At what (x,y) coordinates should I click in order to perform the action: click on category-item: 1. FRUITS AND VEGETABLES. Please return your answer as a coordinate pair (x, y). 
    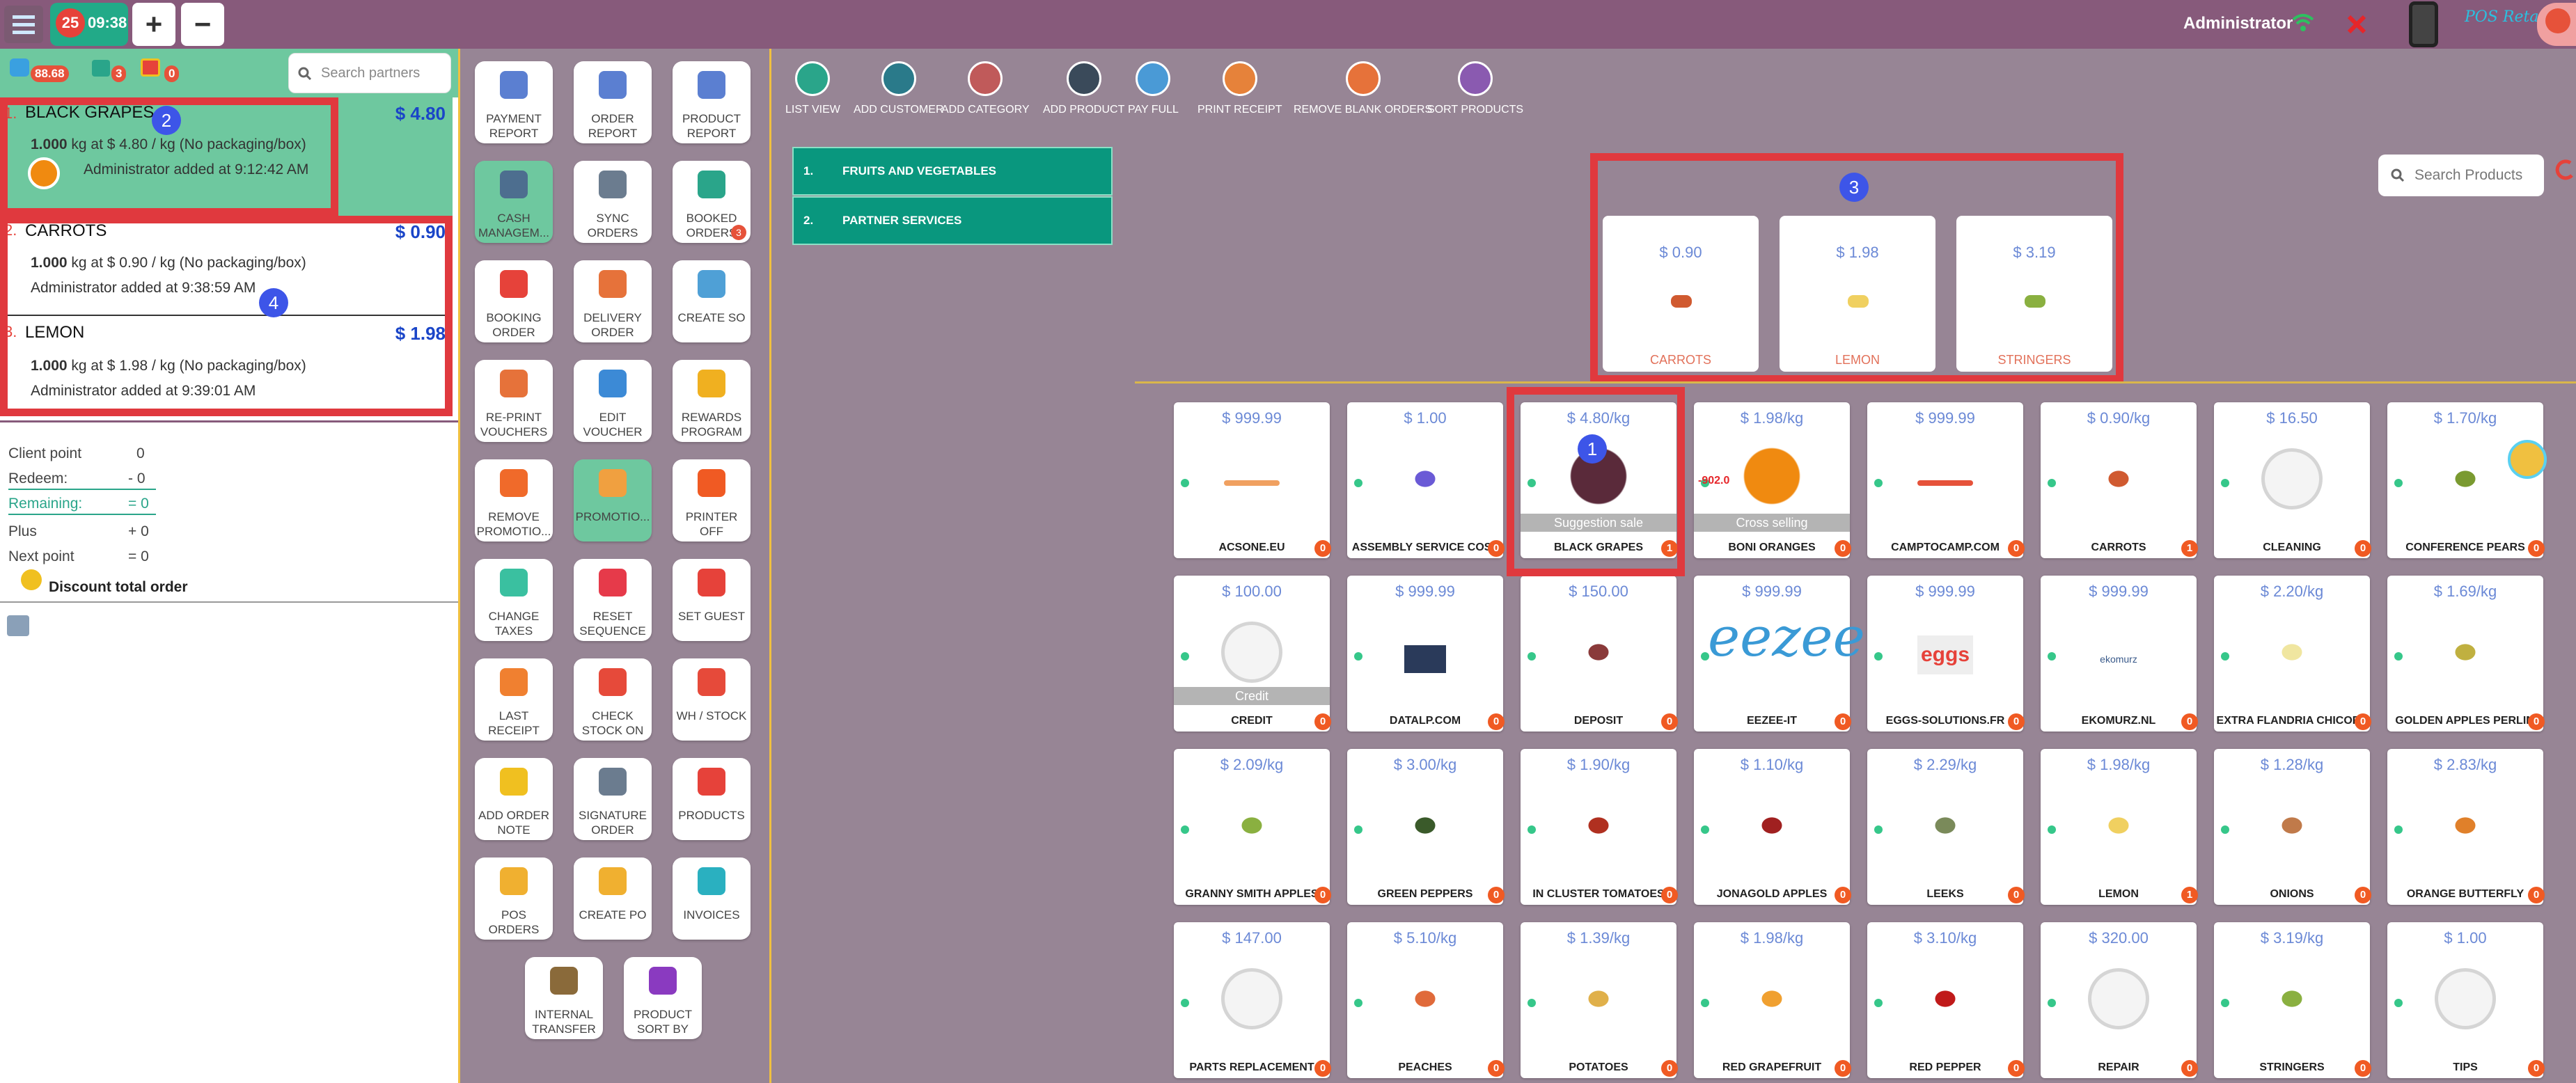
    Looking at the image, I should click on (952, 172).